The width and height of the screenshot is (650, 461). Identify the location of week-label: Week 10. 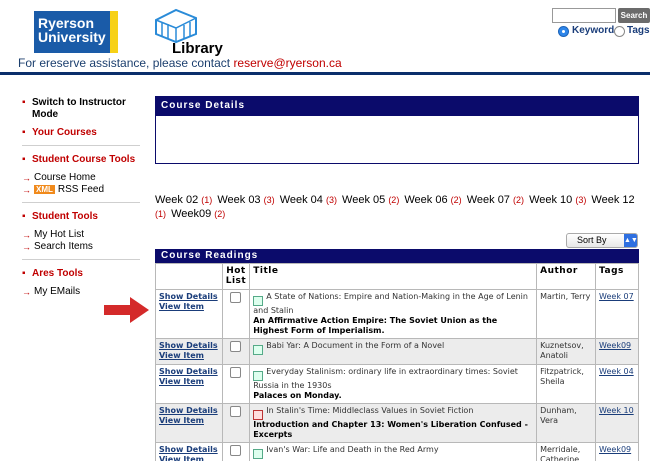
(551, 200).